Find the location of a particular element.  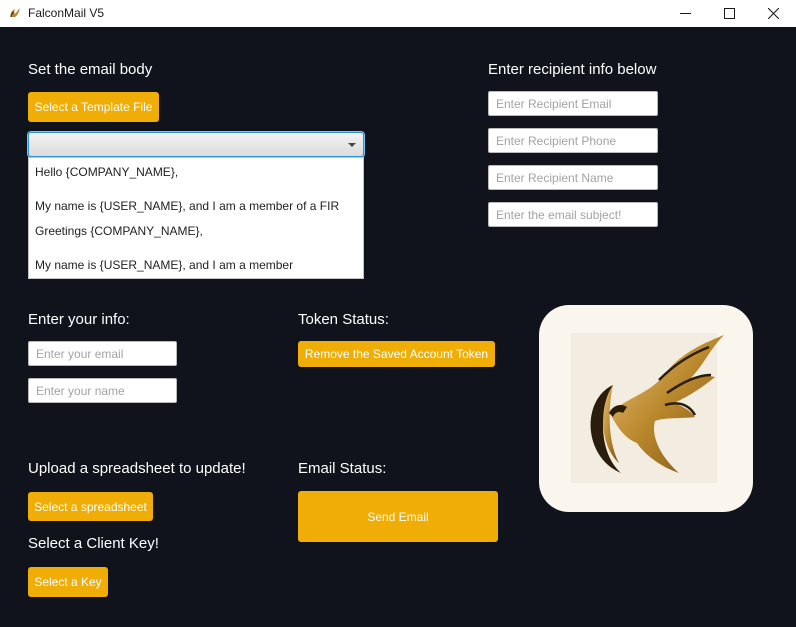

template-option: Hello {COMPANY_NAME}, is located at coordinates (106, 172).